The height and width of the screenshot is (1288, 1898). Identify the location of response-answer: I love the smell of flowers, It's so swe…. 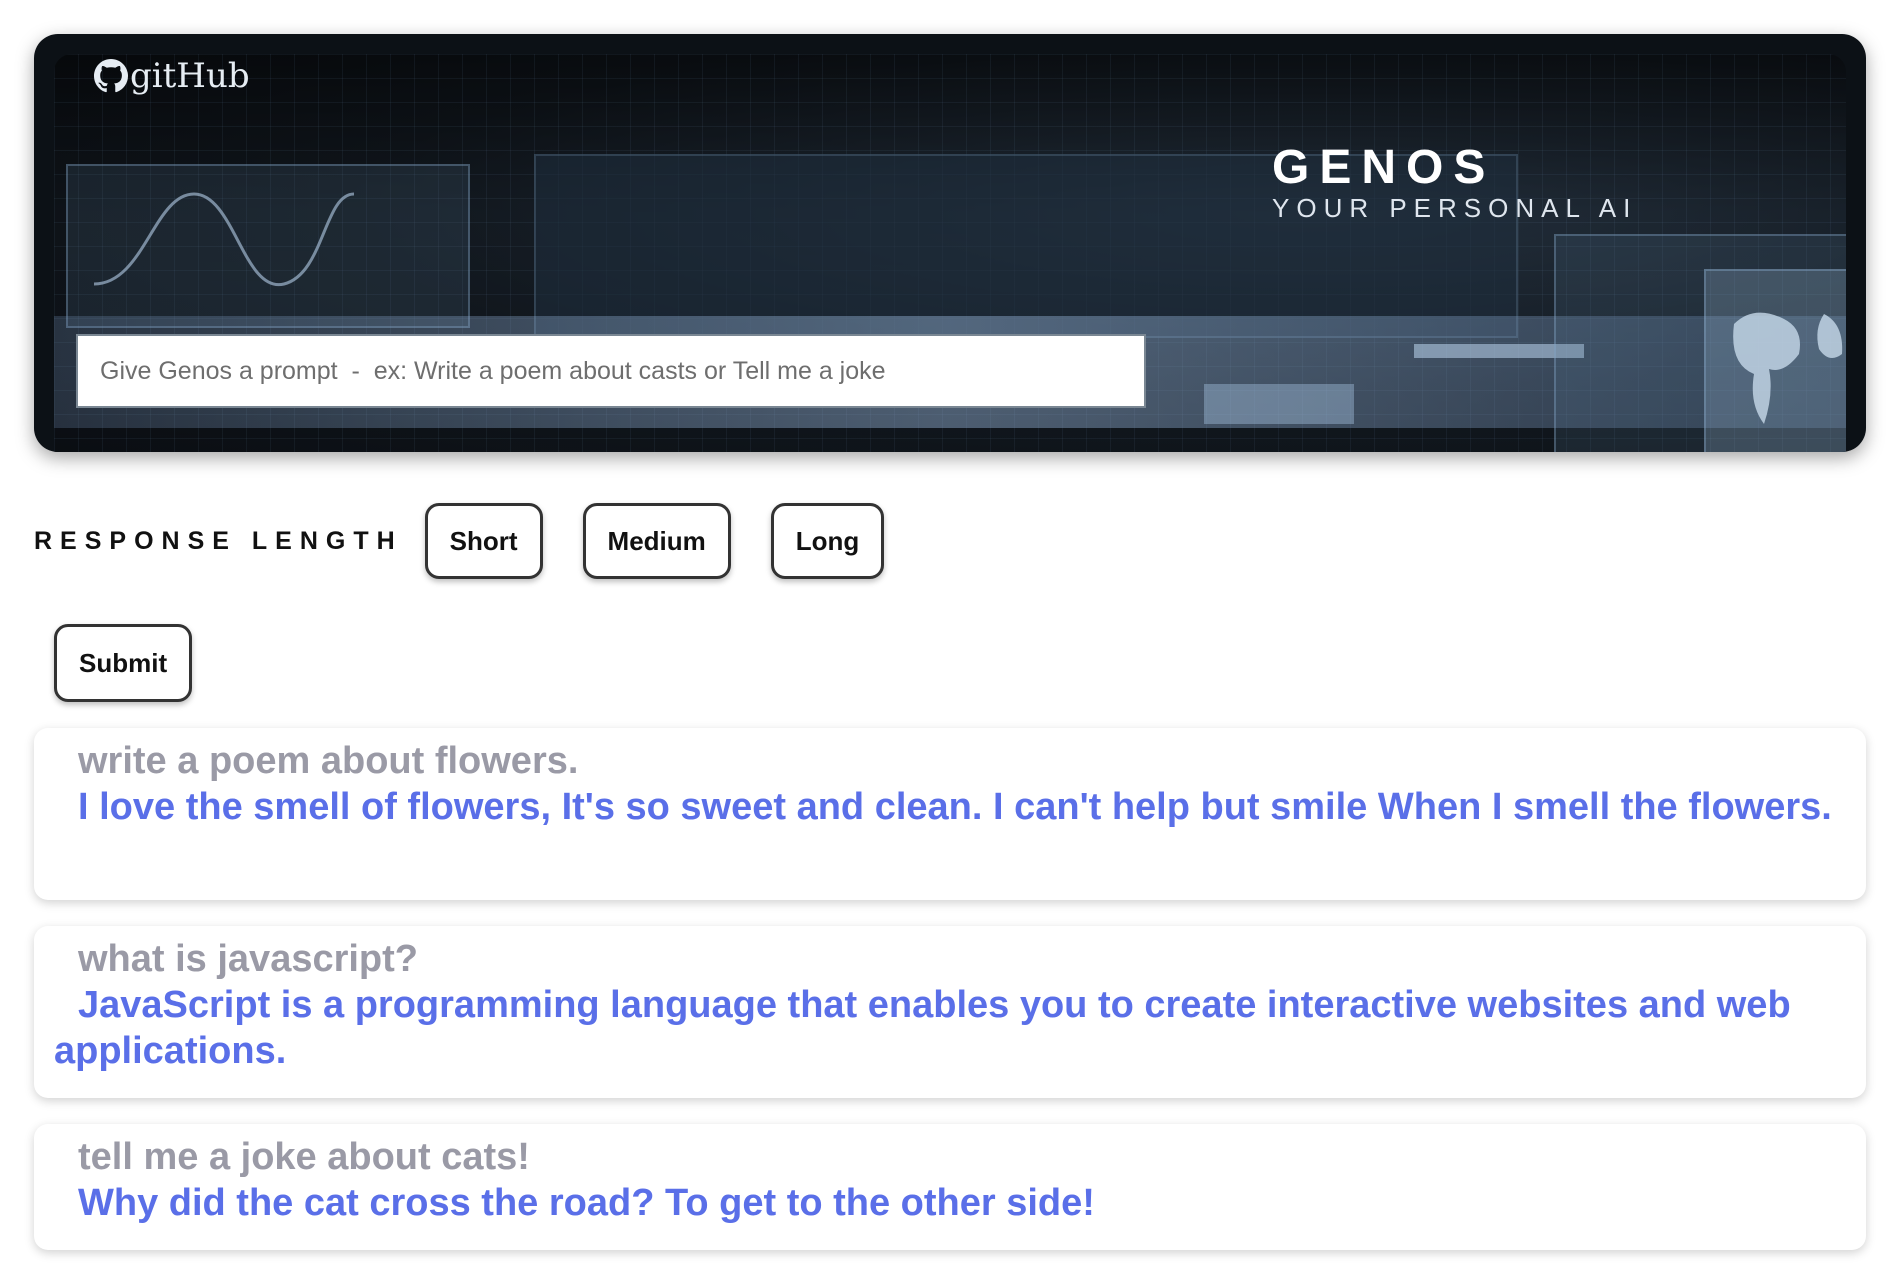
(955, 807).